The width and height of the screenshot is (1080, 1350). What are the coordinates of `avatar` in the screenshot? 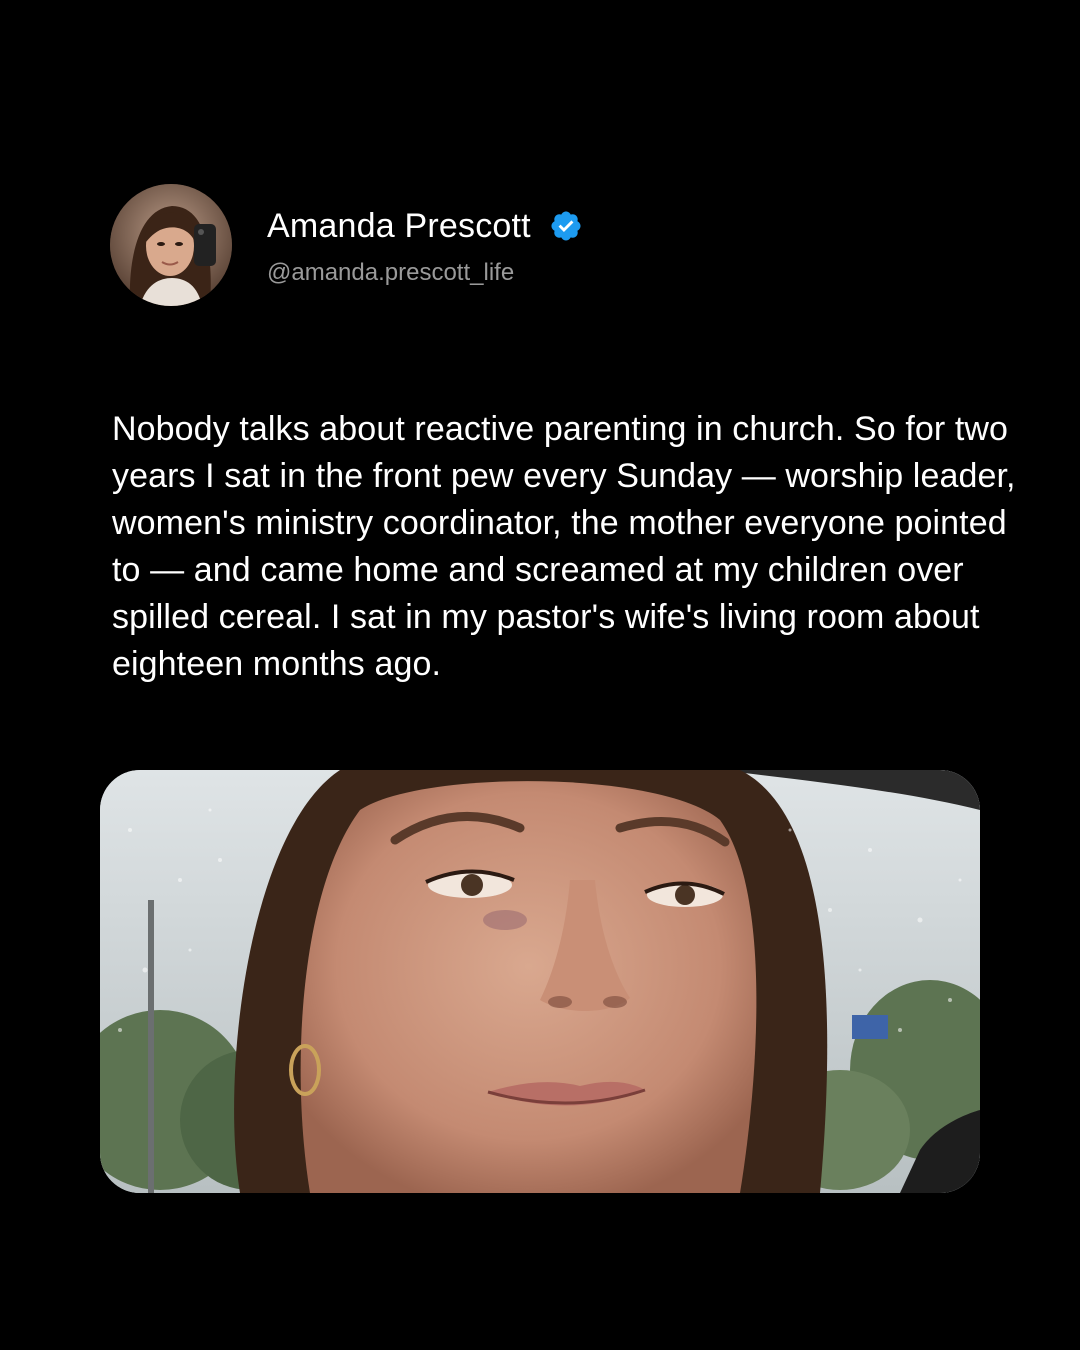 It's located at (171, 245).